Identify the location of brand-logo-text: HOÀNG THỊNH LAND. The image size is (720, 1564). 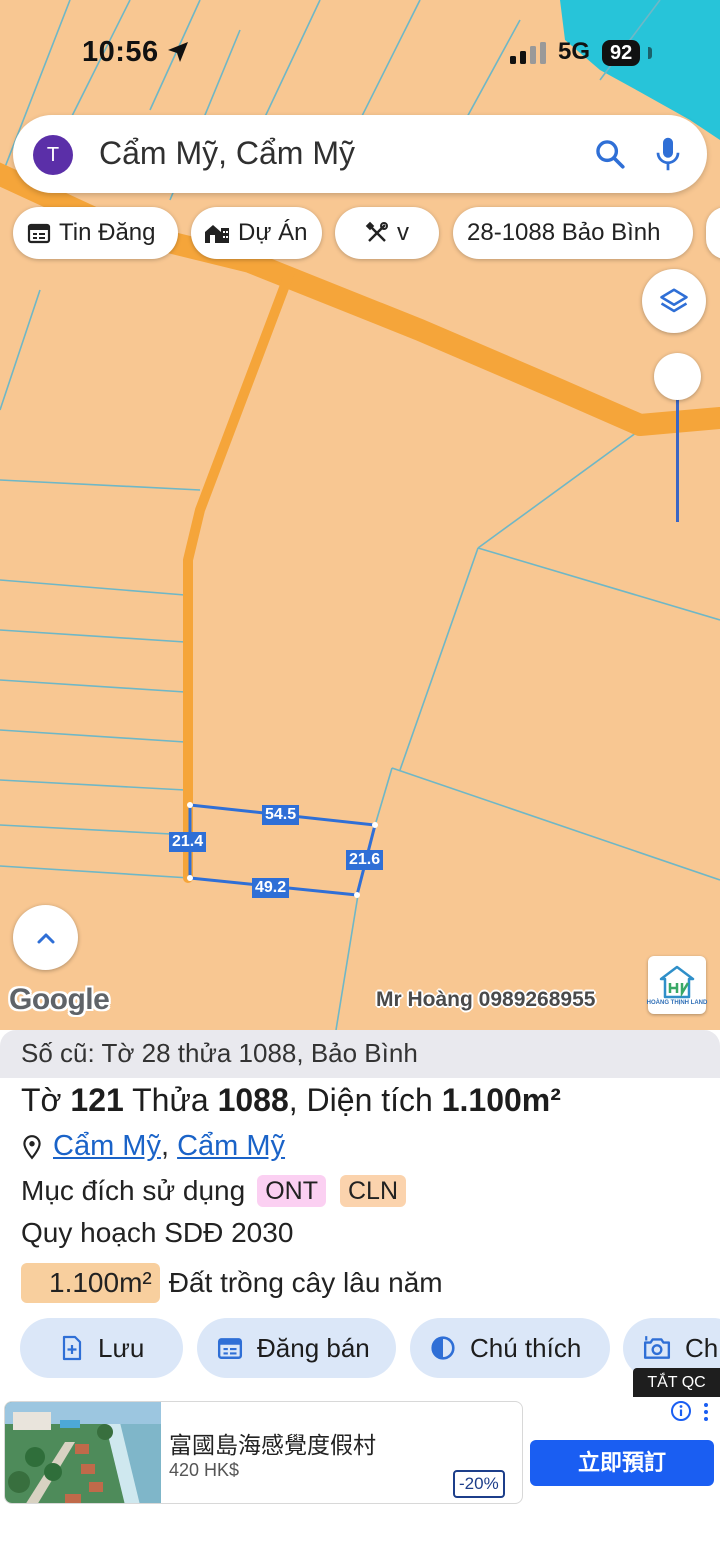
(677, 1002).